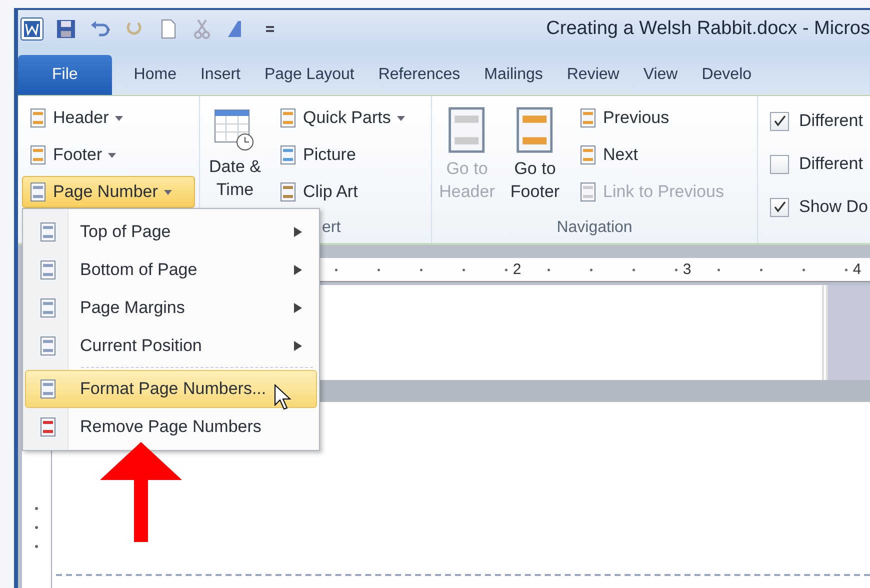  What do you see at coordinates (331, 228) in the screenshot?
I see `group-label: ert` at bounding box center [331, 228].